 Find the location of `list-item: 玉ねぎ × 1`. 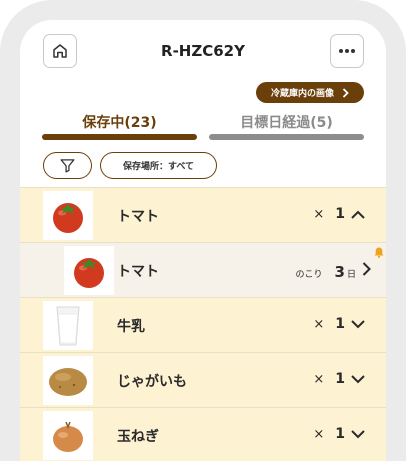

list-item: 玉ねぎ × 1 is located at coordinates (203, 434).